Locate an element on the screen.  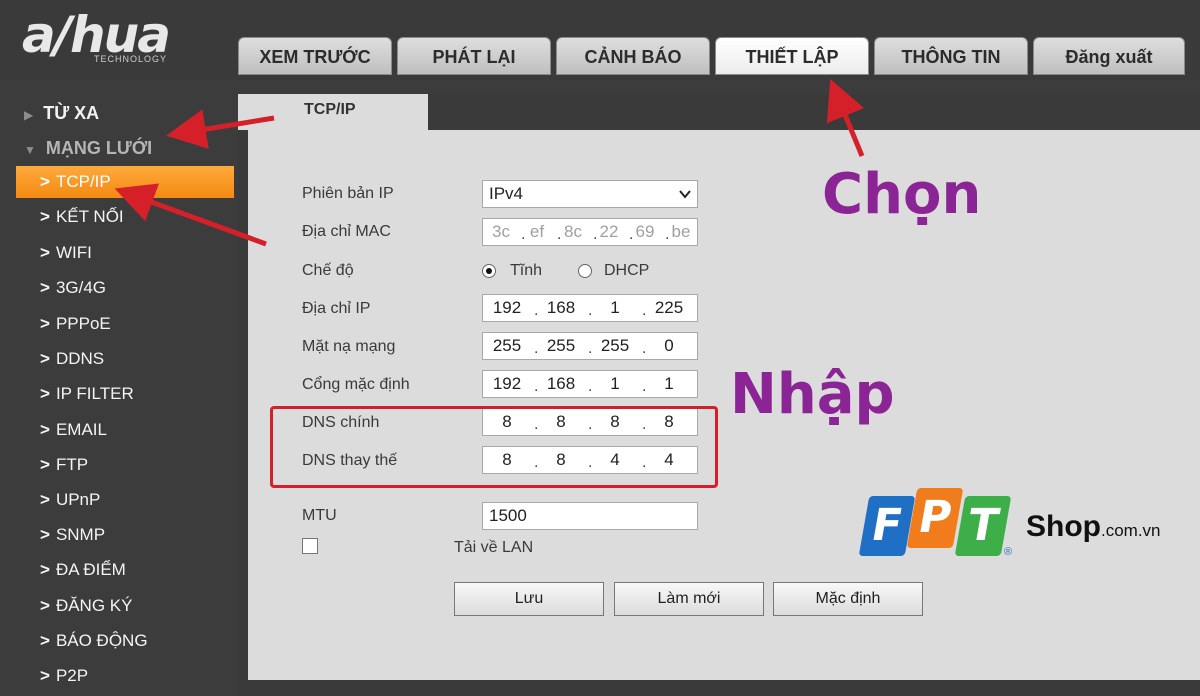
arrow-to-mang-luoi is located at coordinates (220, 129).